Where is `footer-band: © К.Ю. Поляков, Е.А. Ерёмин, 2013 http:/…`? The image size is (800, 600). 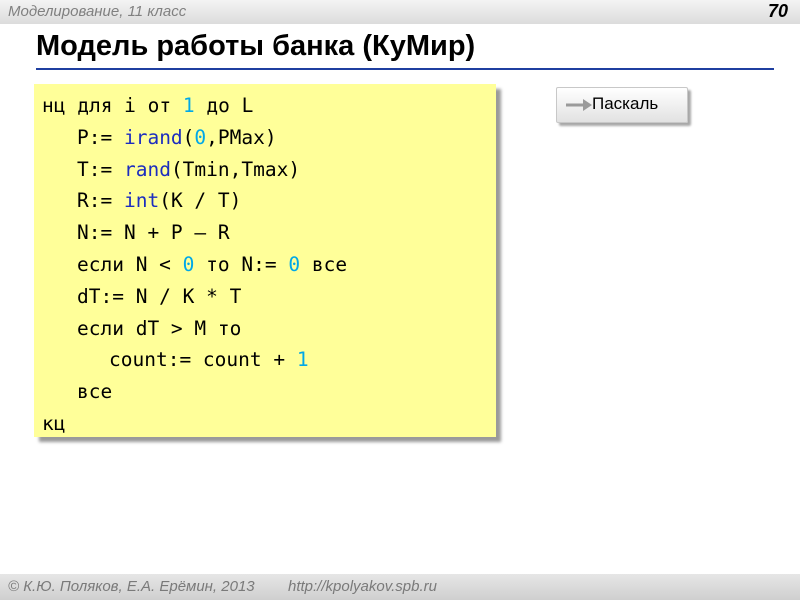 footer-band: © К.Ю. Поляков, Е.А. Ерёмин, 2013 http:/… is located at coordinates (400, 587).